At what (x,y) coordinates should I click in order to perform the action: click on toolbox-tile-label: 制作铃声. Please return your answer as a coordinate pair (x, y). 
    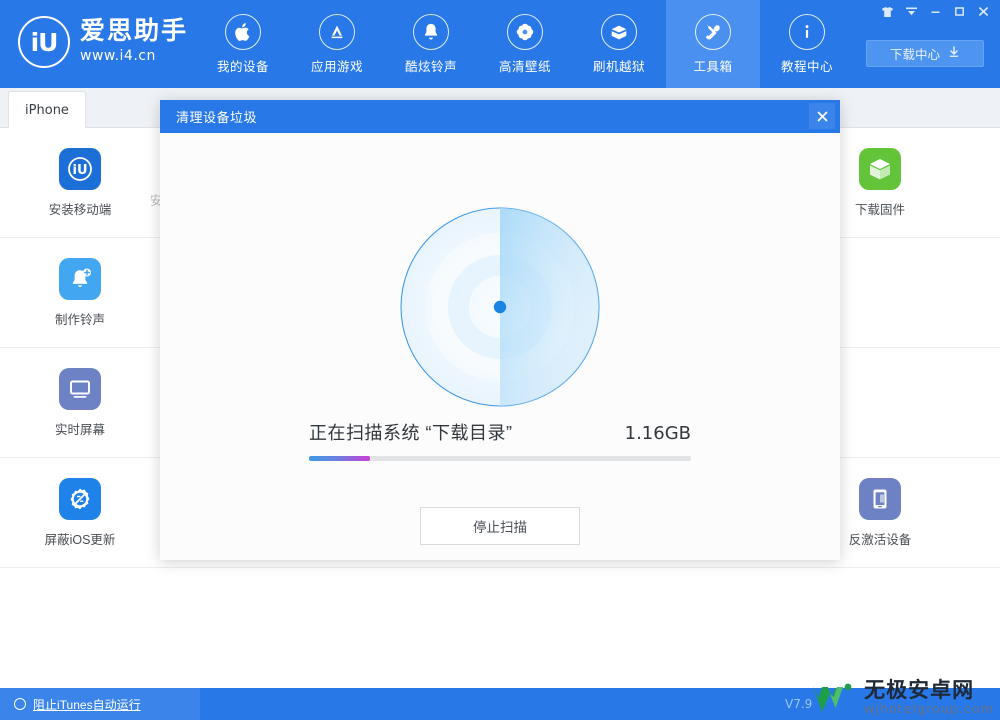
    Looking at the image, I should click on (79, 320).